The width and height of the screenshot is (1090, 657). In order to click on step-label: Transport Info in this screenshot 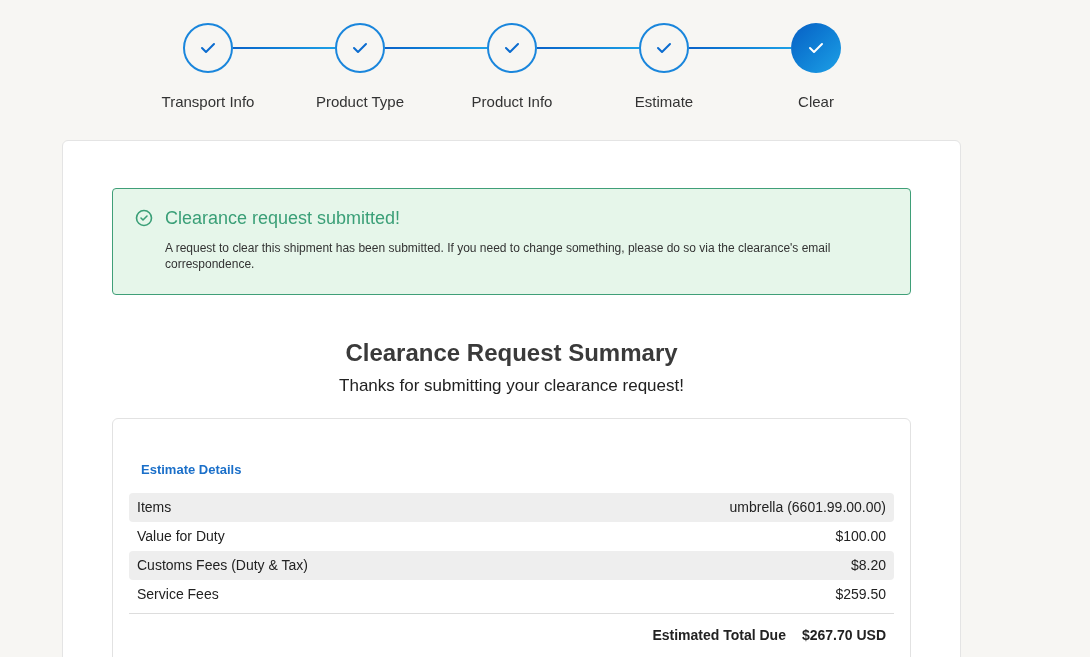, I will do `click(208, 102)`.